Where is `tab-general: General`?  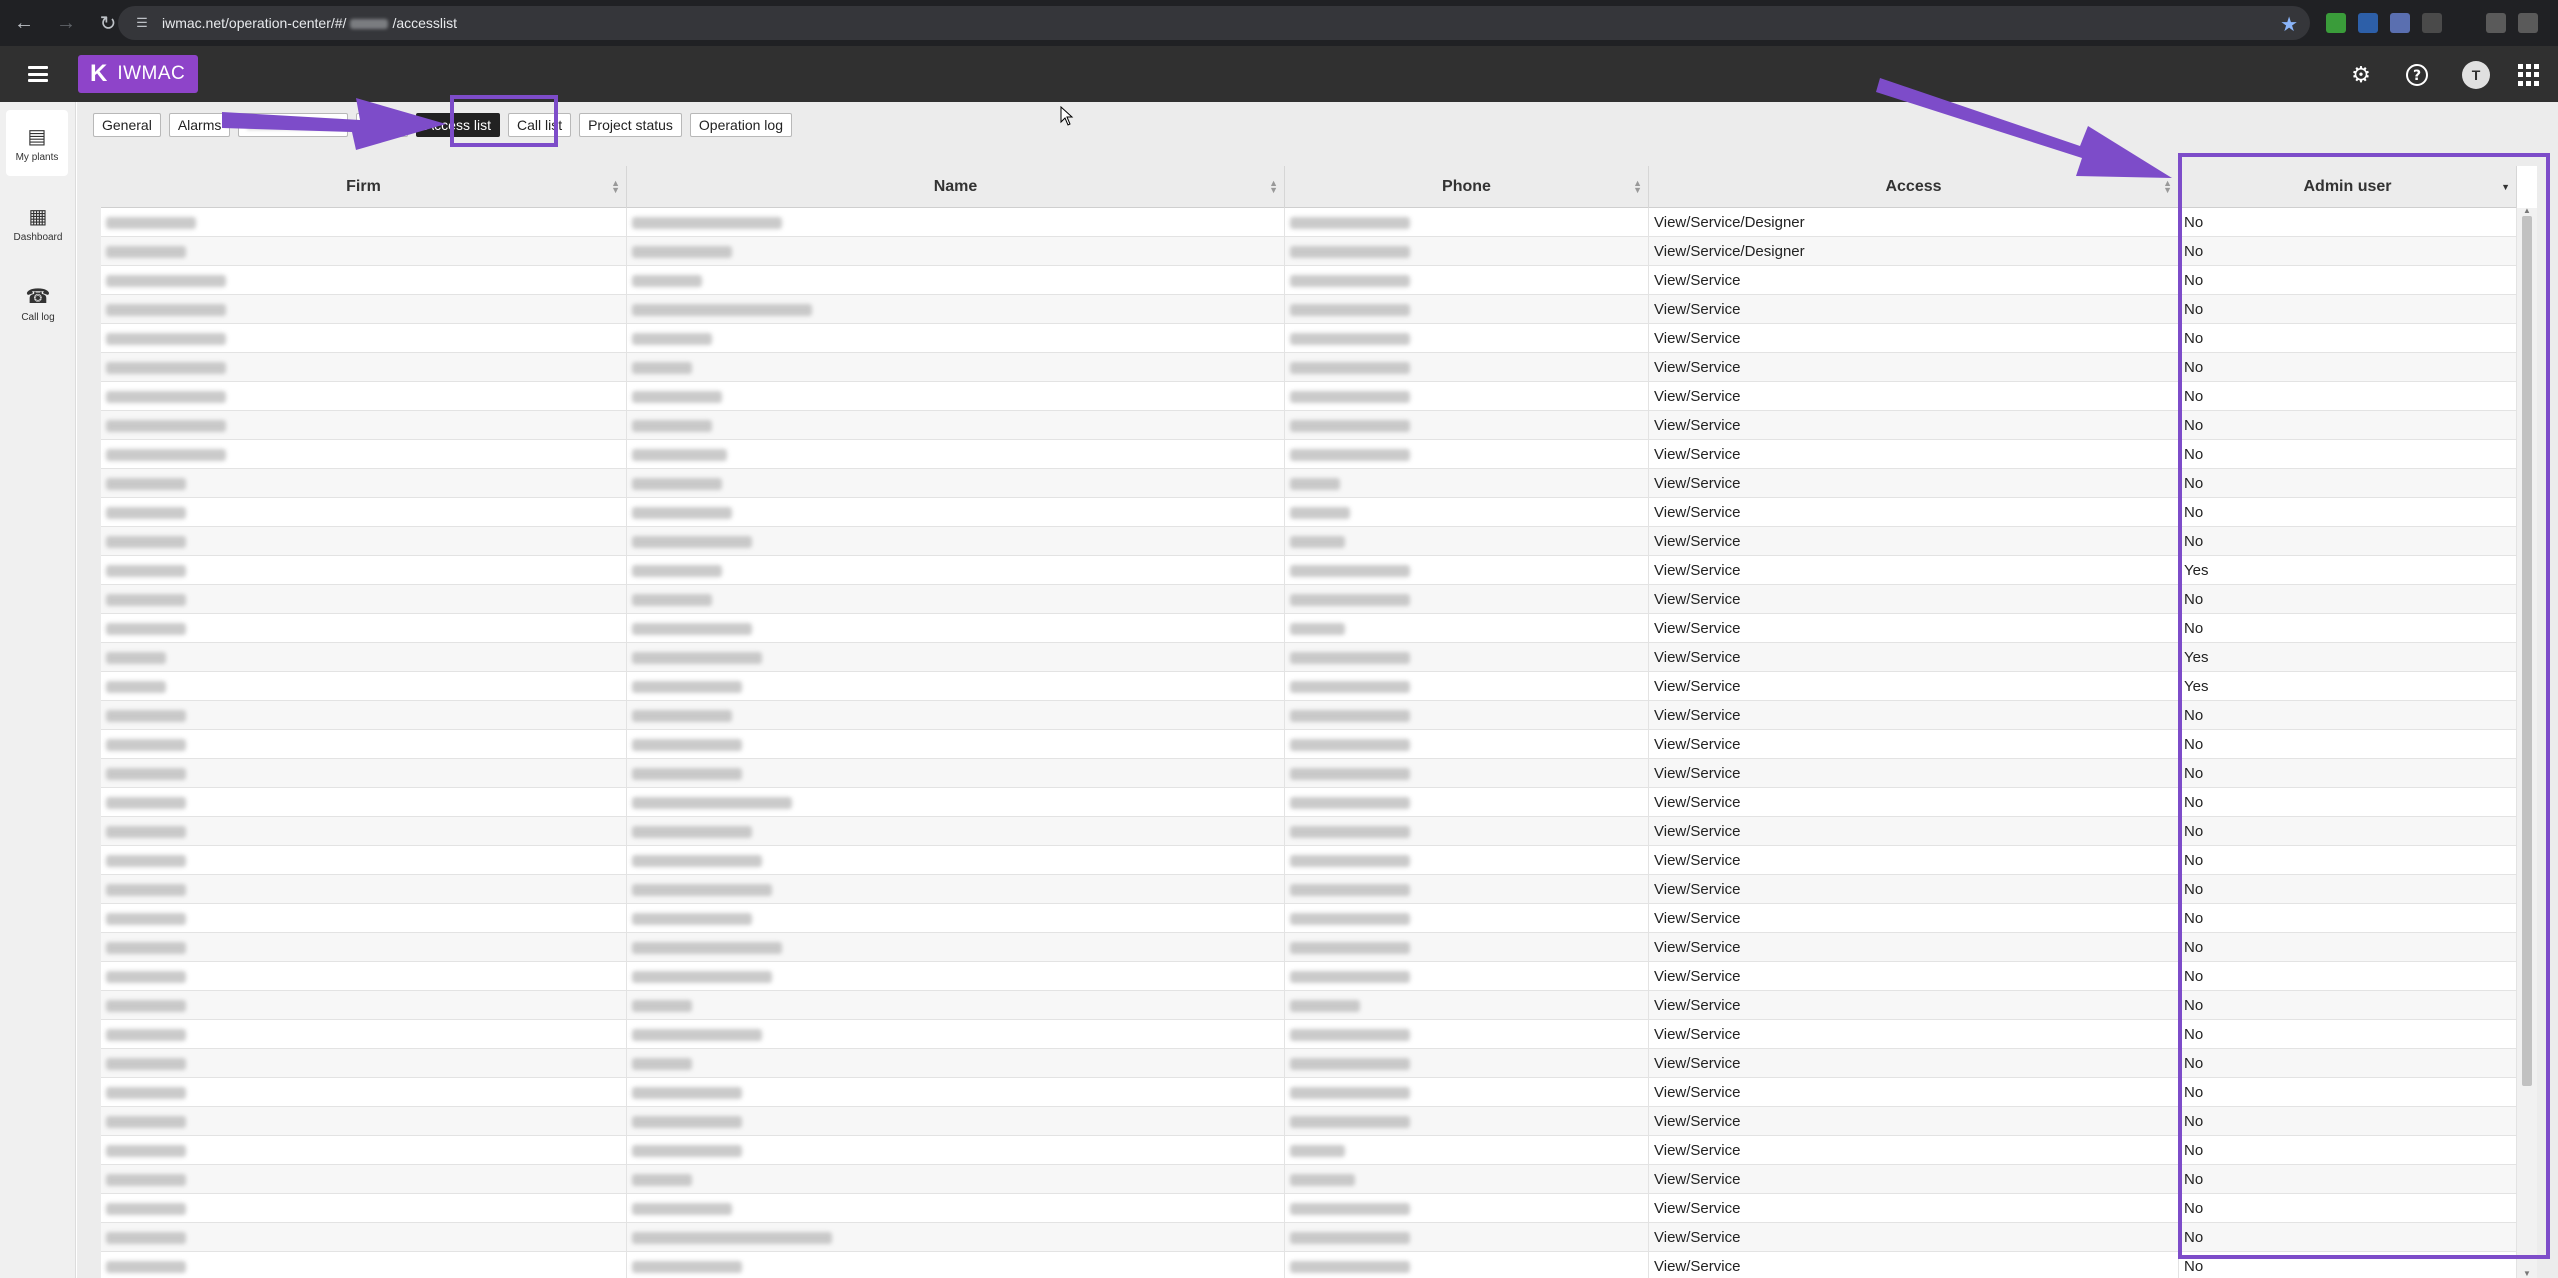
tab-general: General is located at coordinates (127, 125).